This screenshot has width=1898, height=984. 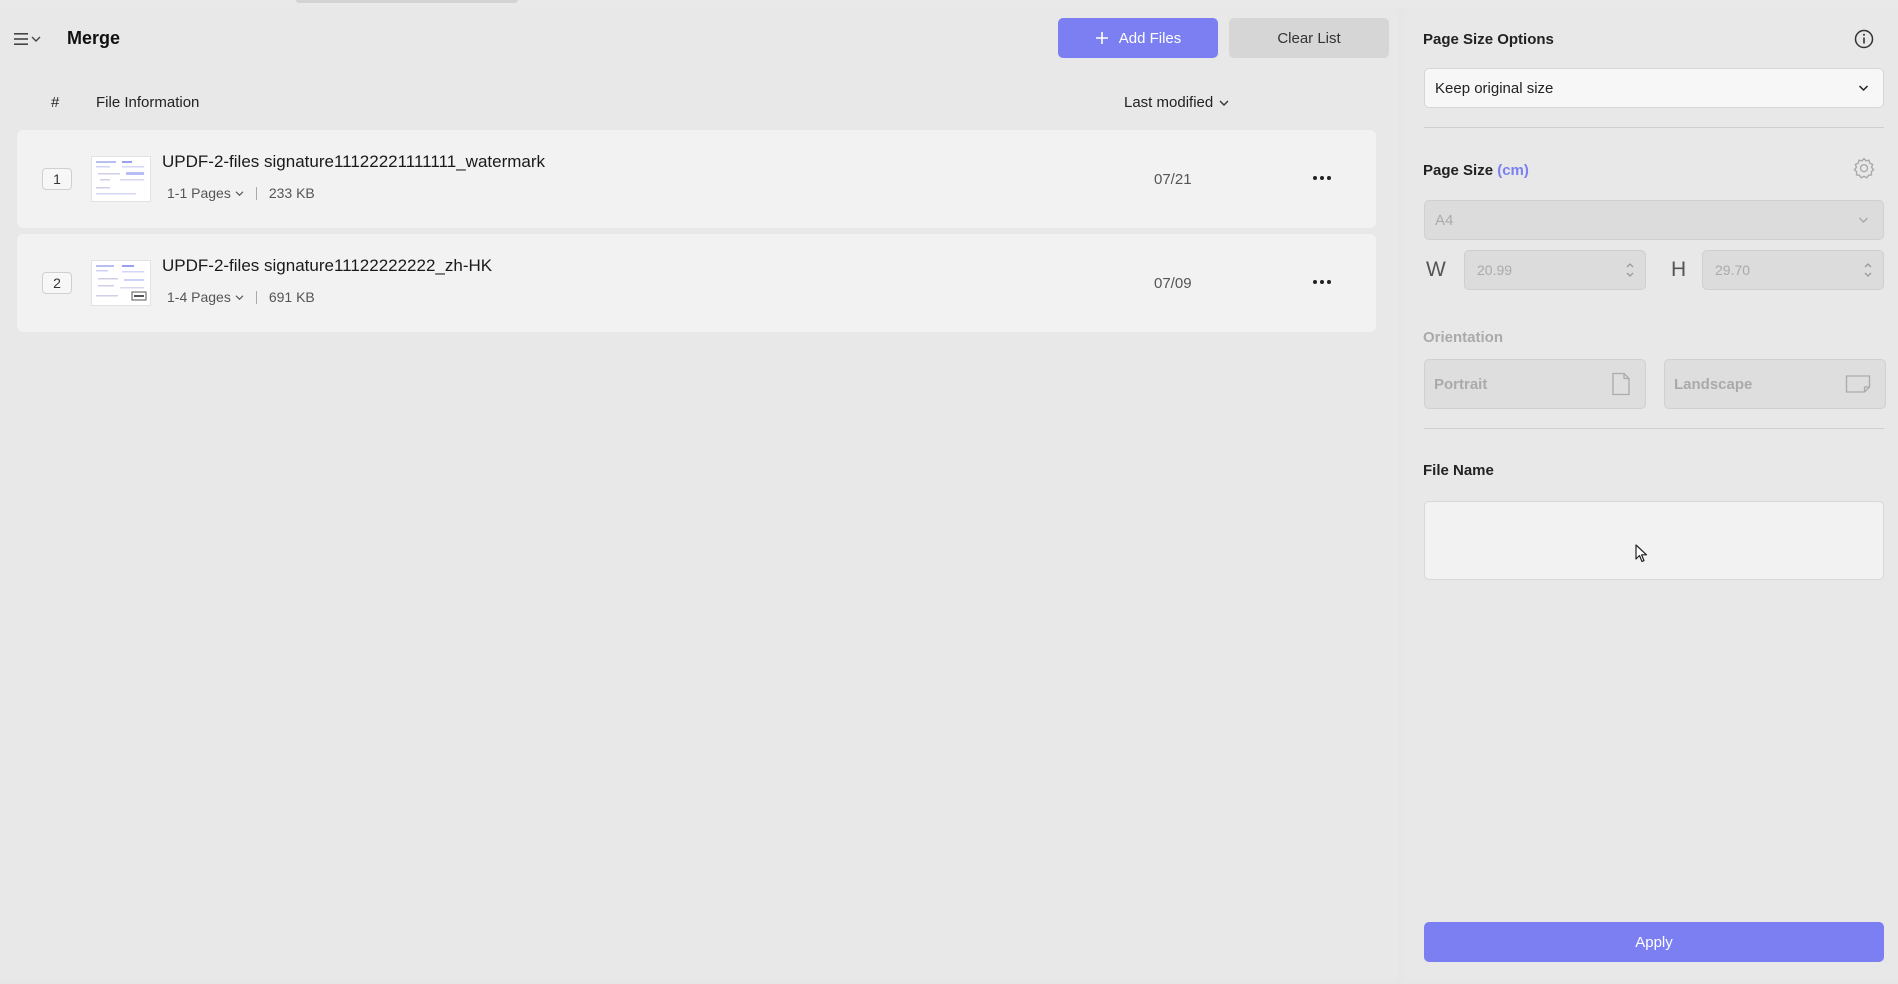 I want to click on file-date: 07/21, so click(x=1173, y=179).